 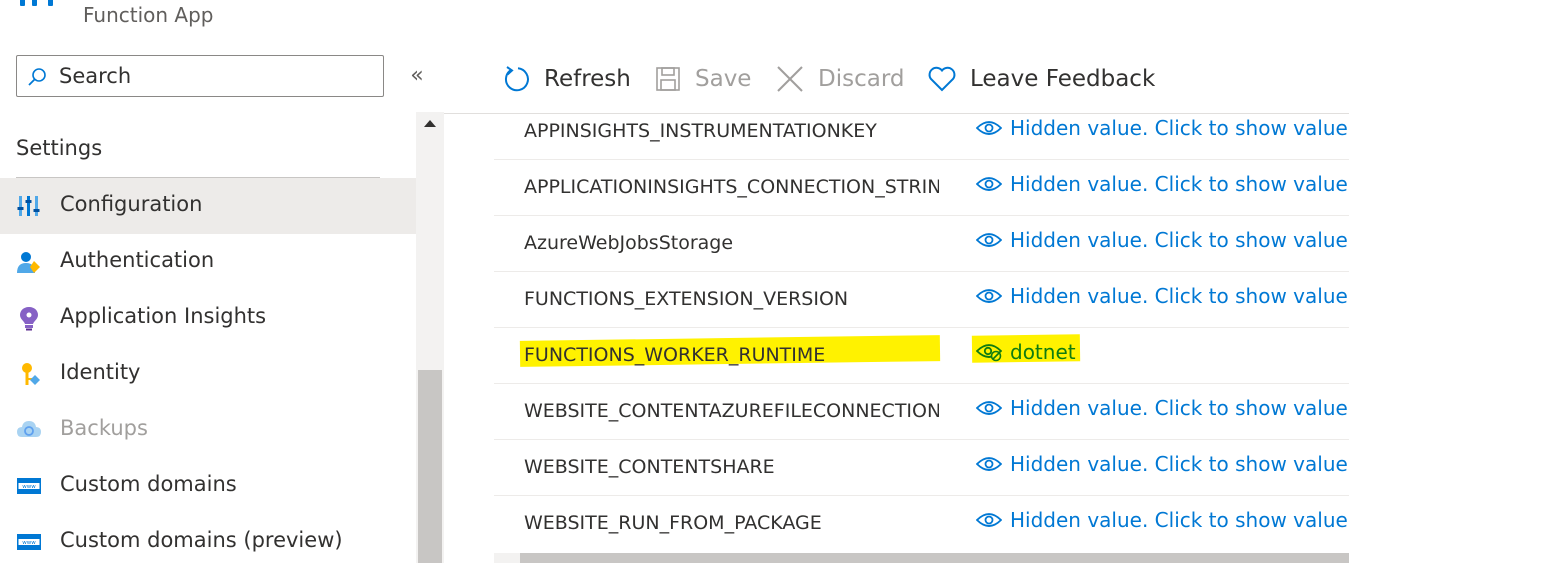 What do you see at coordinates (208, 430) in the screenshot?
I see `sidebar-item-backups: Backups` at bounding box center [208, 430].